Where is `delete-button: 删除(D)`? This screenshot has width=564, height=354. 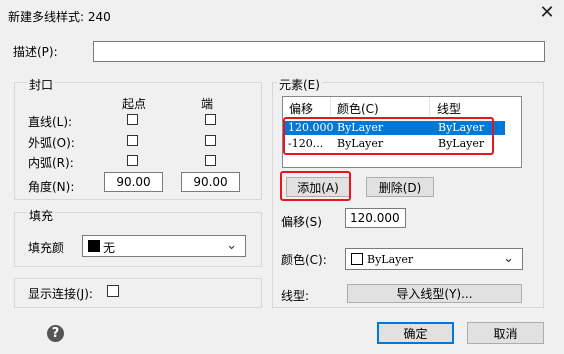 delete-button: 删除(D) is located at coordinates (400, 187).